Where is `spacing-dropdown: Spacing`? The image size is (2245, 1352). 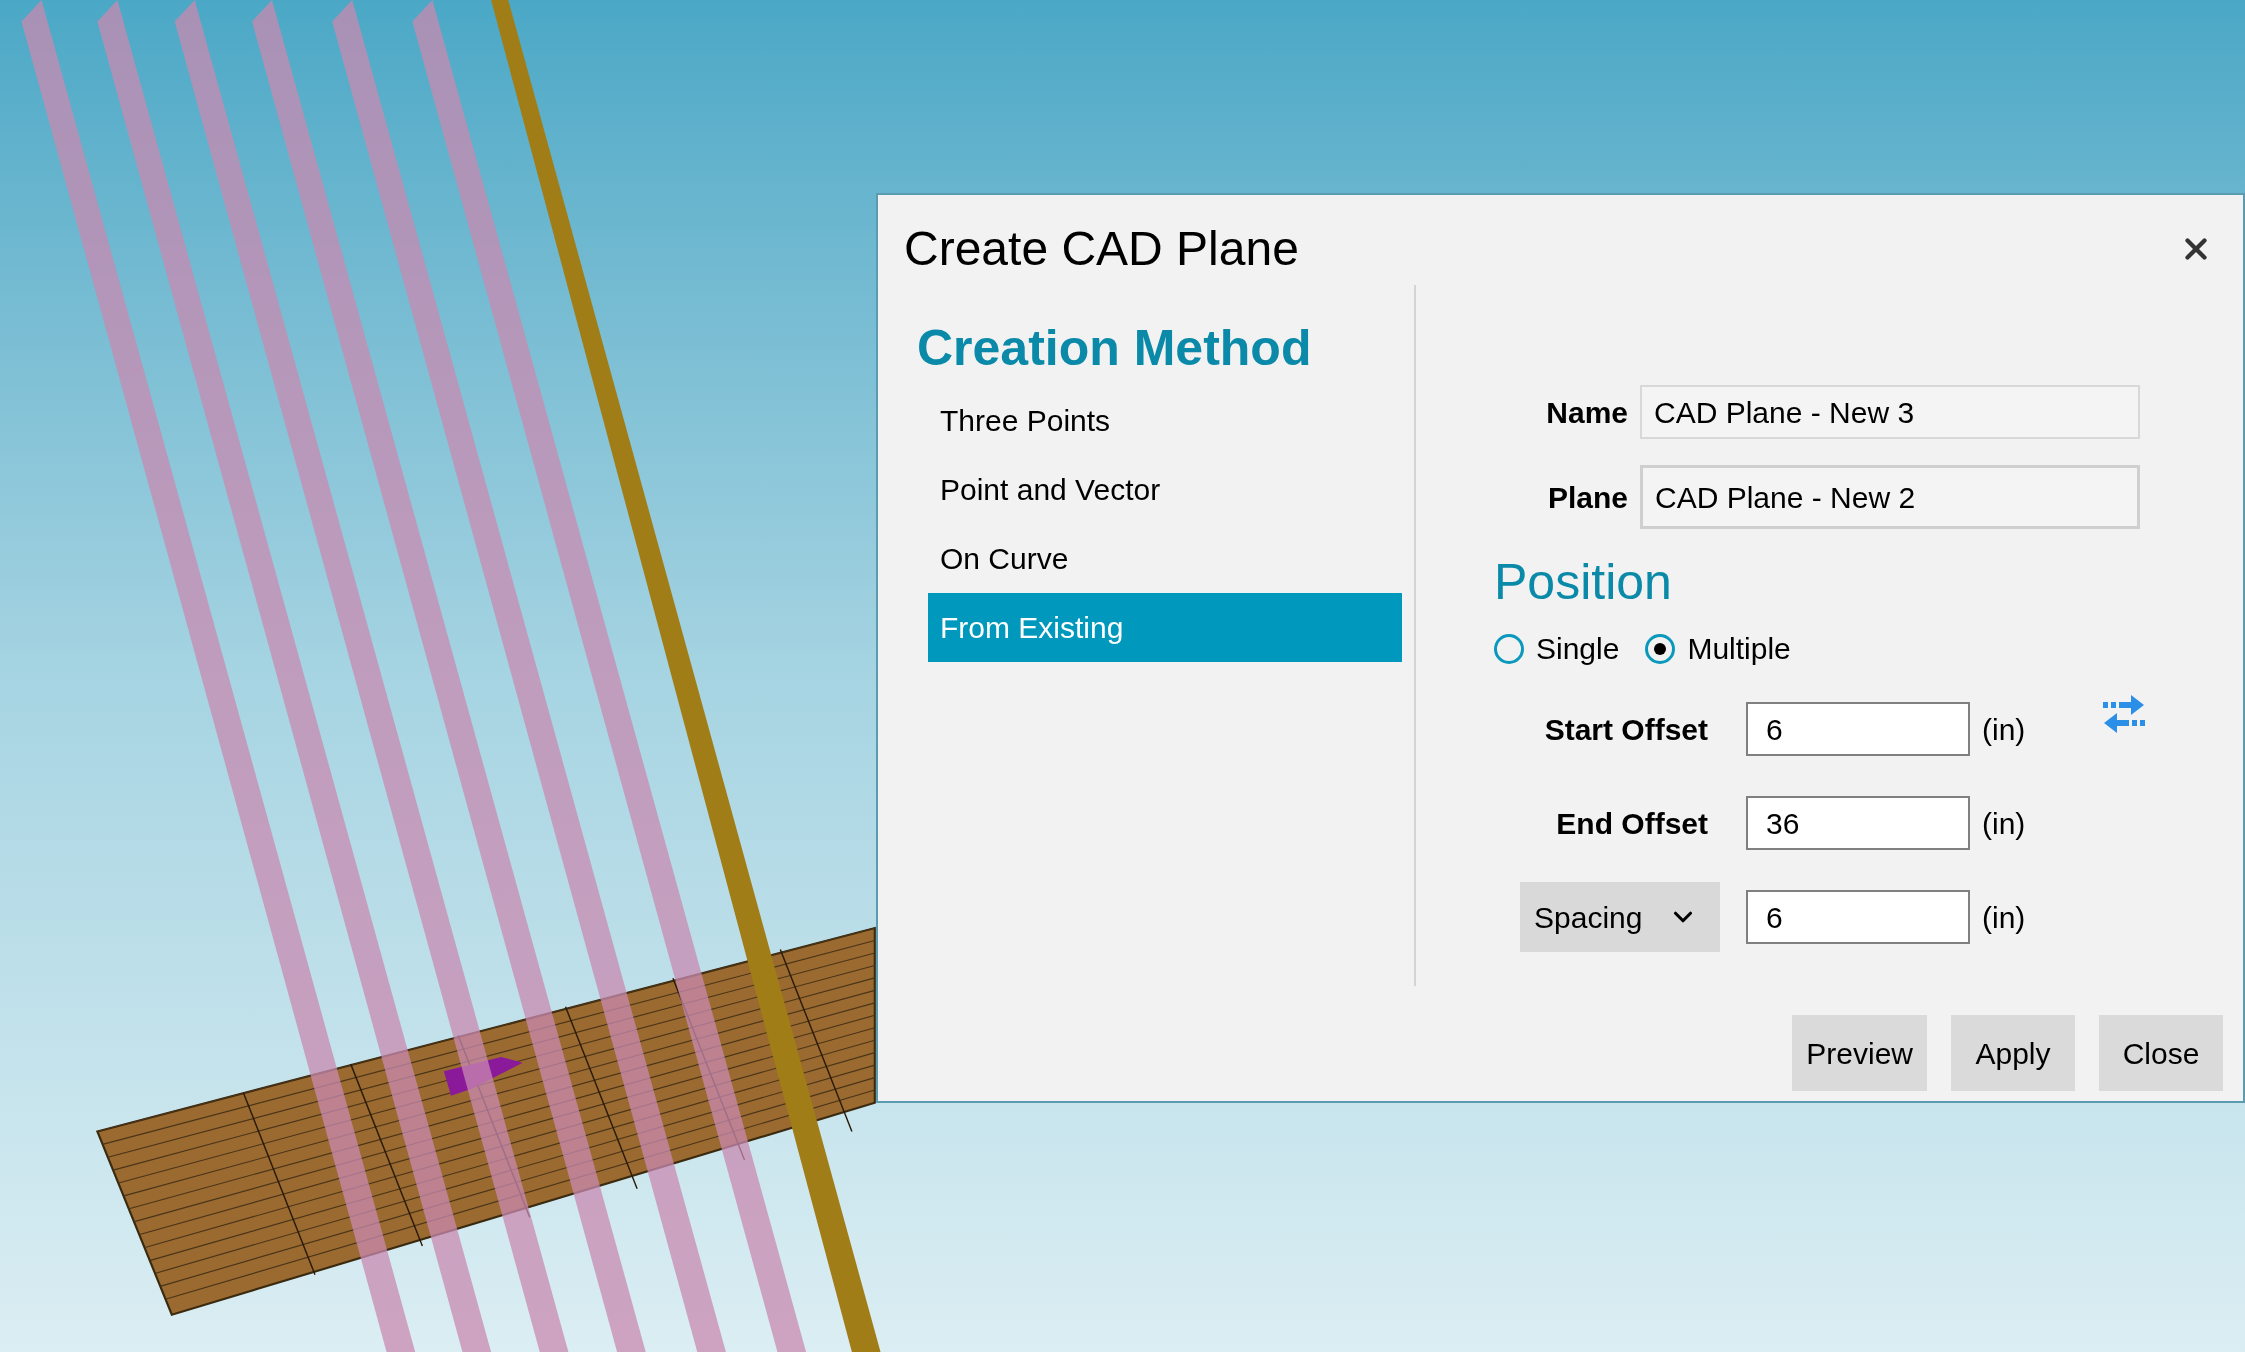
spacing-dropdown: Spacing is located at coordinates (1620, 917).